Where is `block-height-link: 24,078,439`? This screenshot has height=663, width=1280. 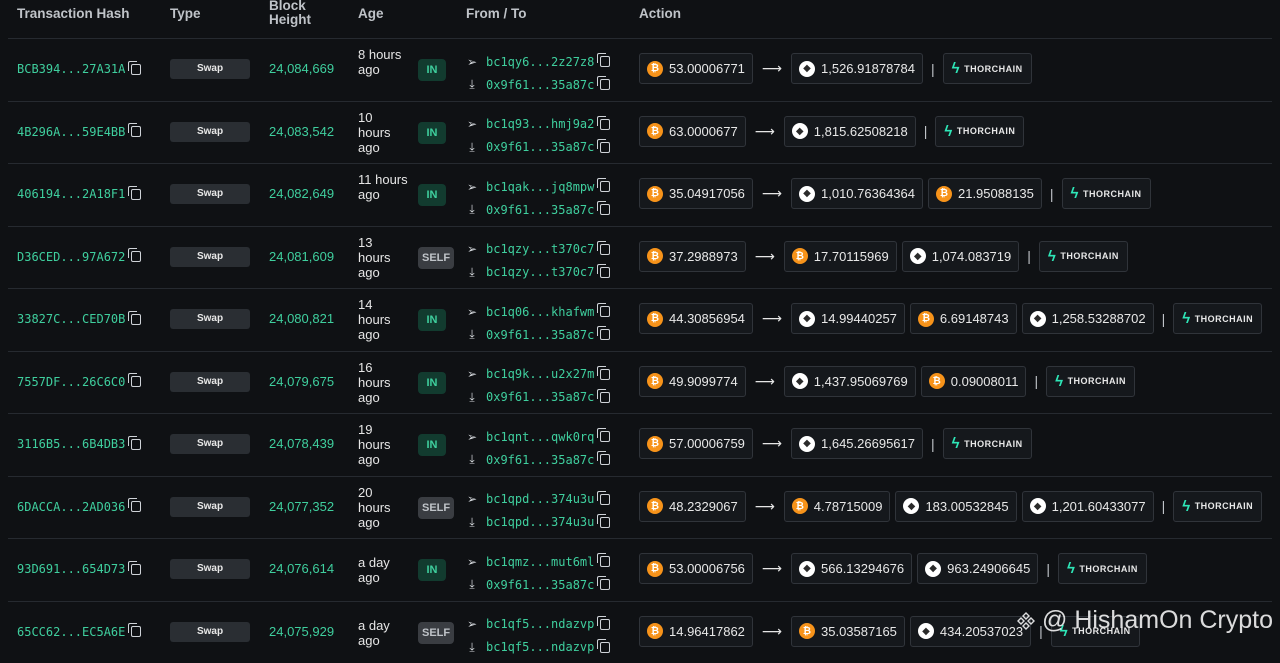
block-height-link: 24,078,439 is located at coordinates (301, 443).